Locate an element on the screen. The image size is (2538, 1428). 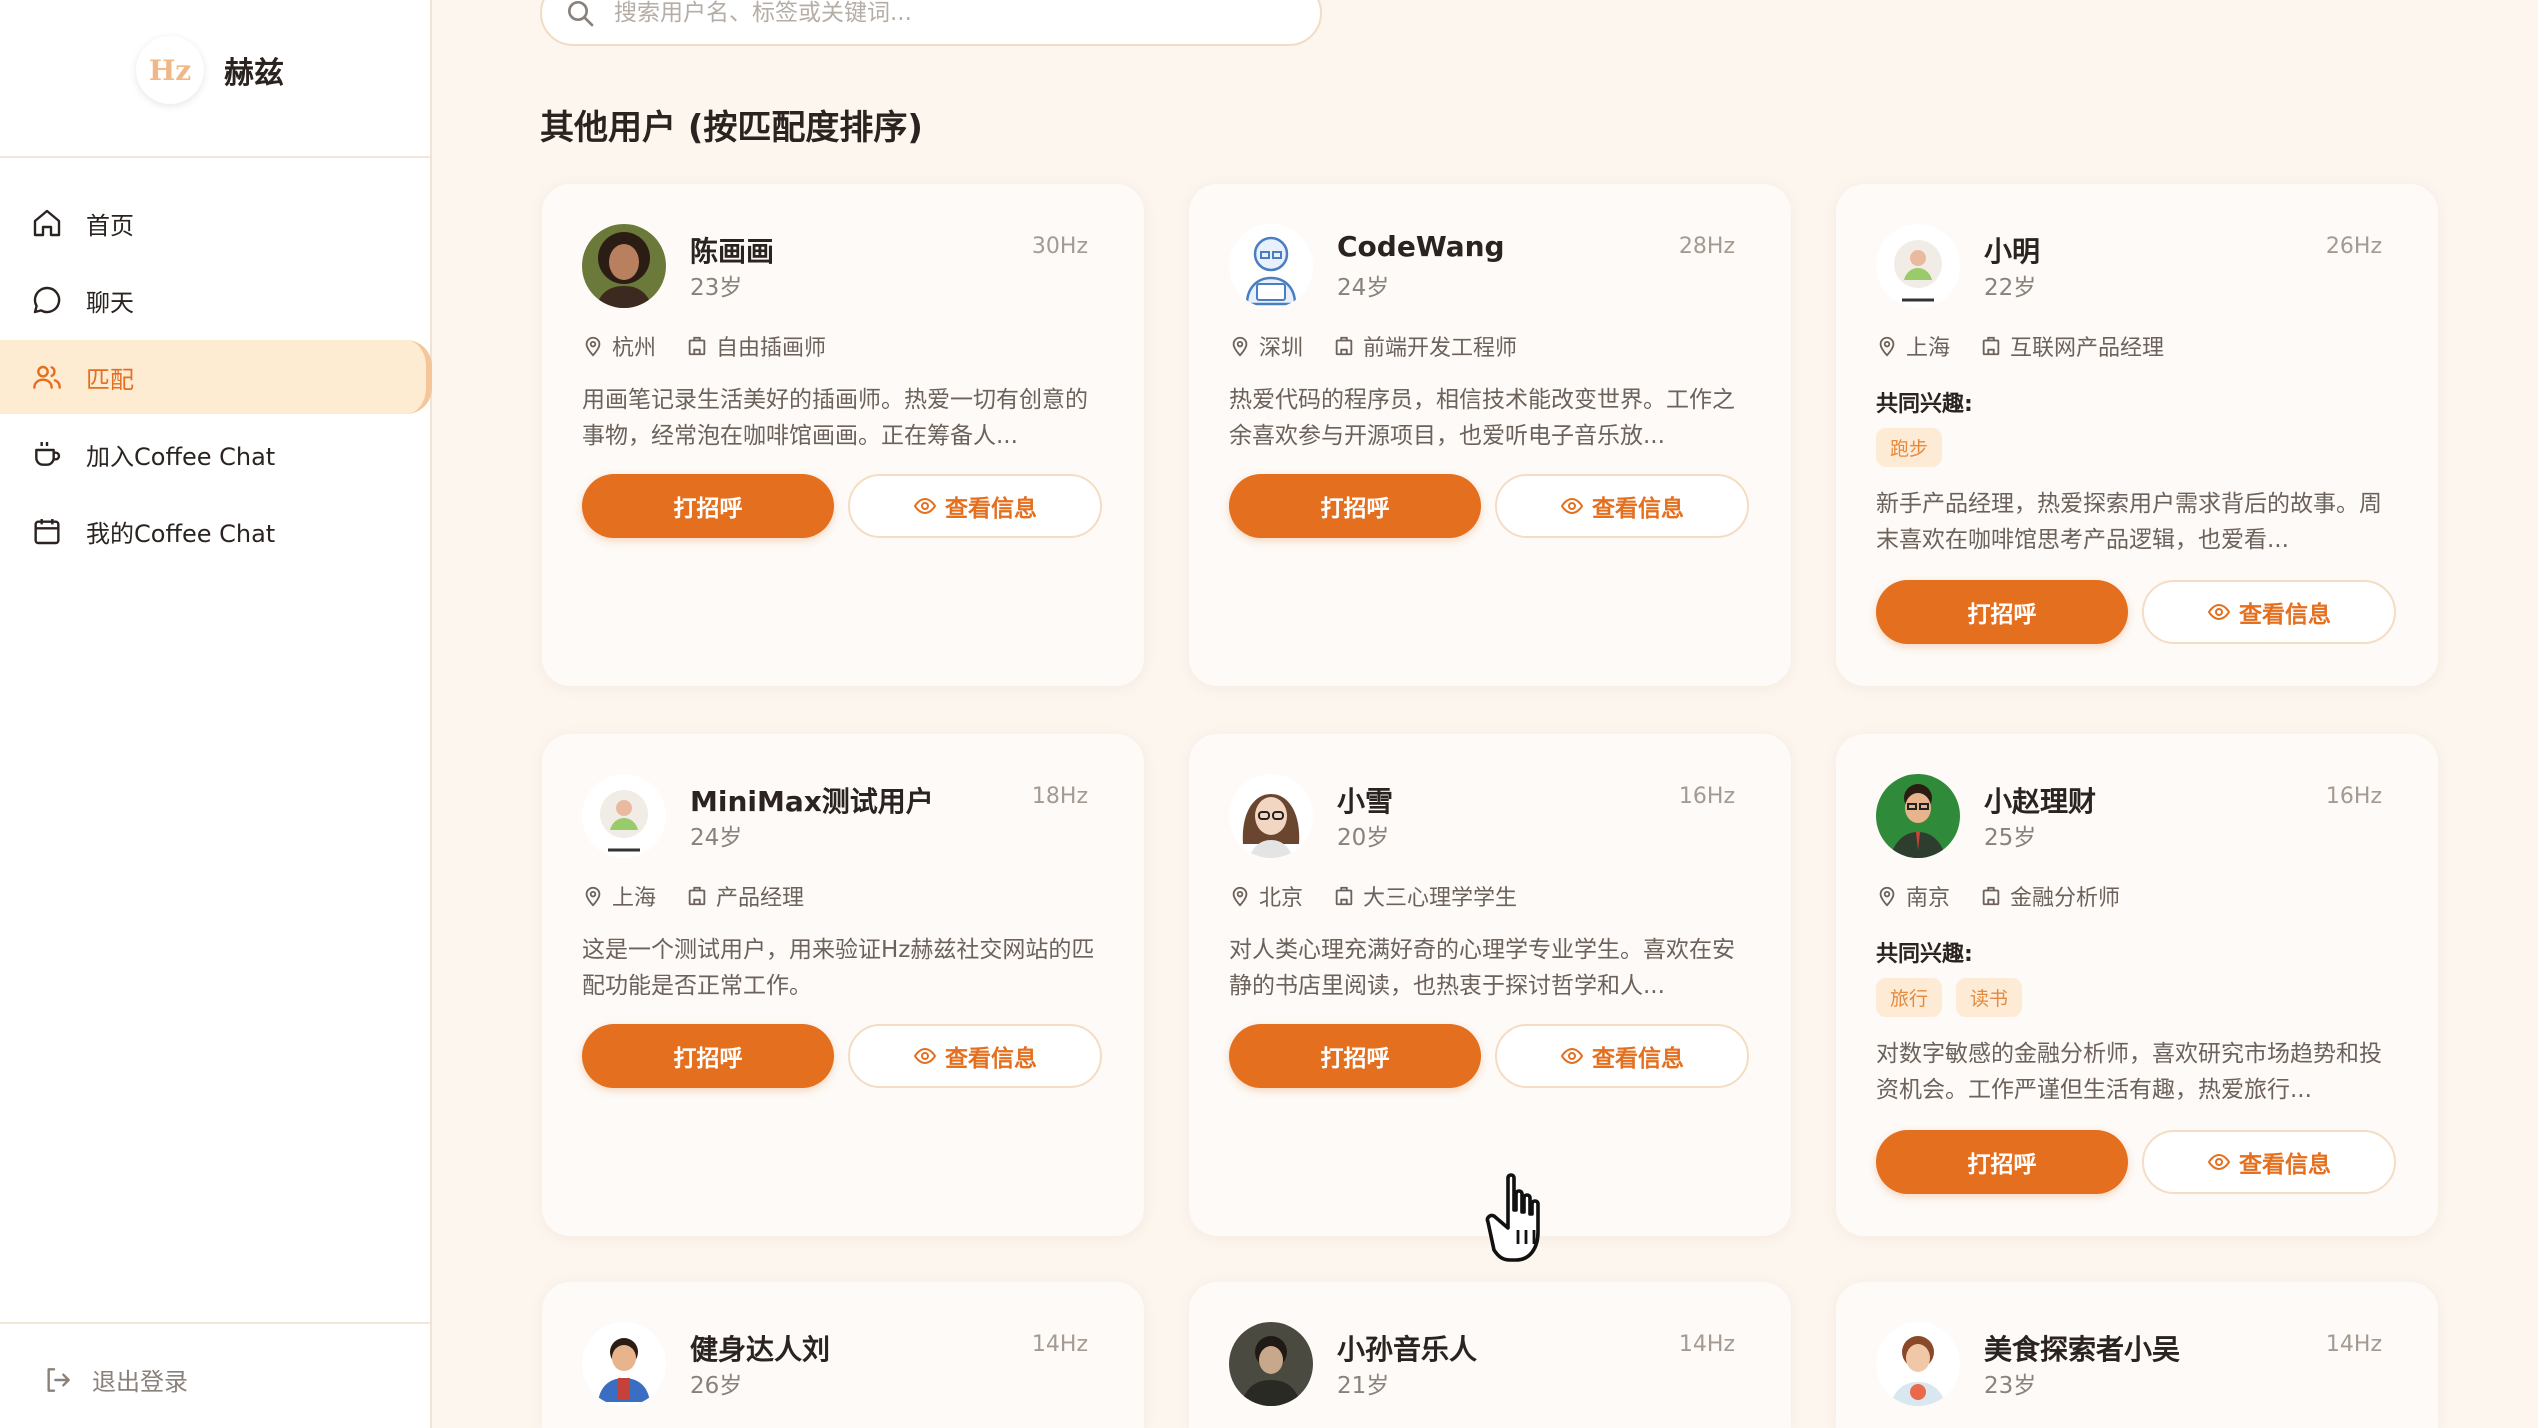
sidebar-item-match: 匹配 is located at coordinates (216, 377).